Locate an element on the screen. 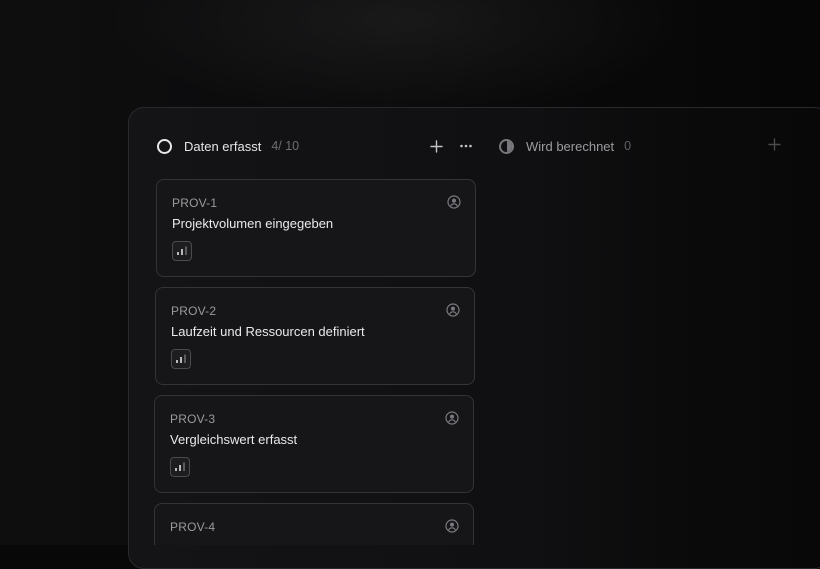 Image resolution: width=820 pixels, height=569 pixels. column-title: Daten erfasst is located at coordinates (223, 146).